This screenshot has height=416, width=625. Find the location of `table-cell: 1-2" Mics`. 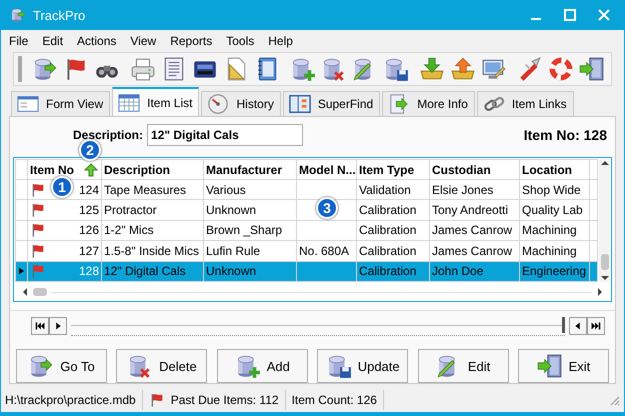

table-cell: 1-2" Mics is located at coordinates (129, 230).